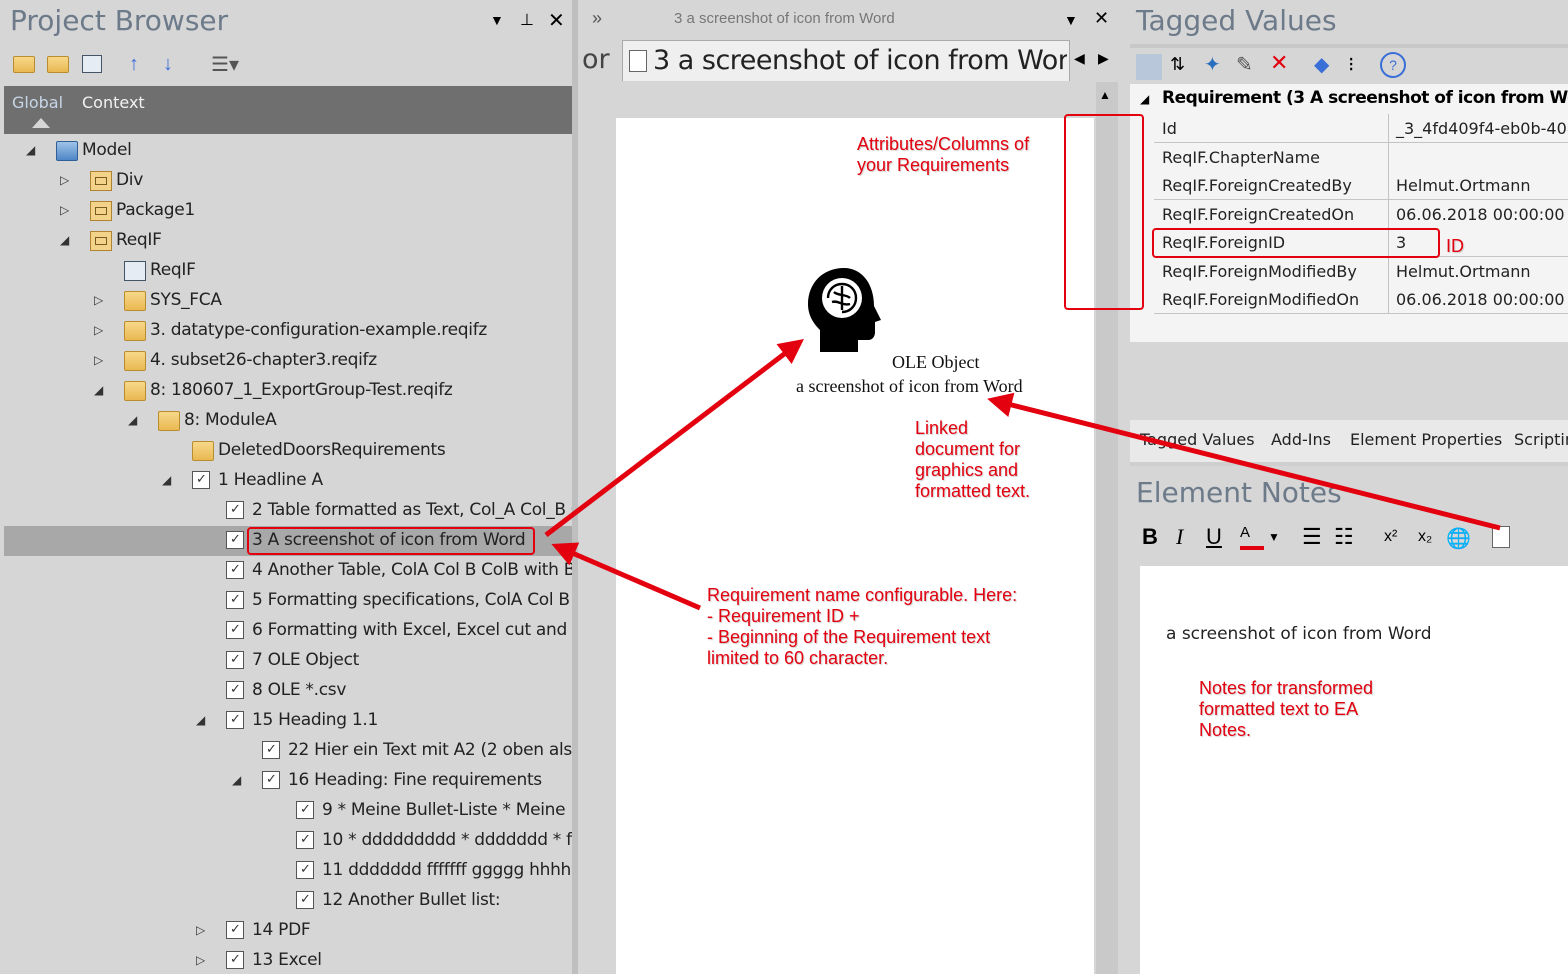  What do you see at coordinates (626, 576) in the screenshot?
I see `arrow-to-requirement` at bounding box center [626, 576].